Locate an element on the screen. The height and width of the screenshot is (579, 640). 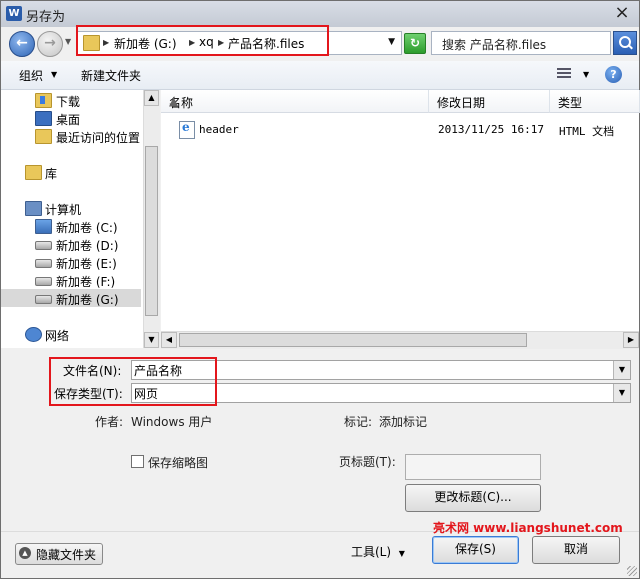
sort-ascending-icon: ▲ is located at coordinates (174, 101).